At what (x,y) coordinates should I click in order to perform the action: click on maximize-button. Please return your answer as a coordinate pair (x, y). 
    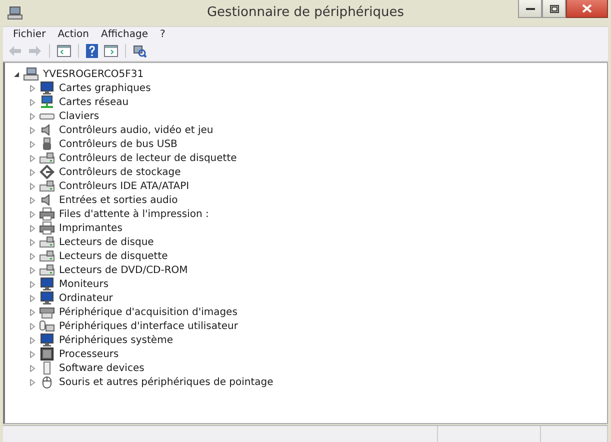
    Looking at the image, I should click on (554, 9).